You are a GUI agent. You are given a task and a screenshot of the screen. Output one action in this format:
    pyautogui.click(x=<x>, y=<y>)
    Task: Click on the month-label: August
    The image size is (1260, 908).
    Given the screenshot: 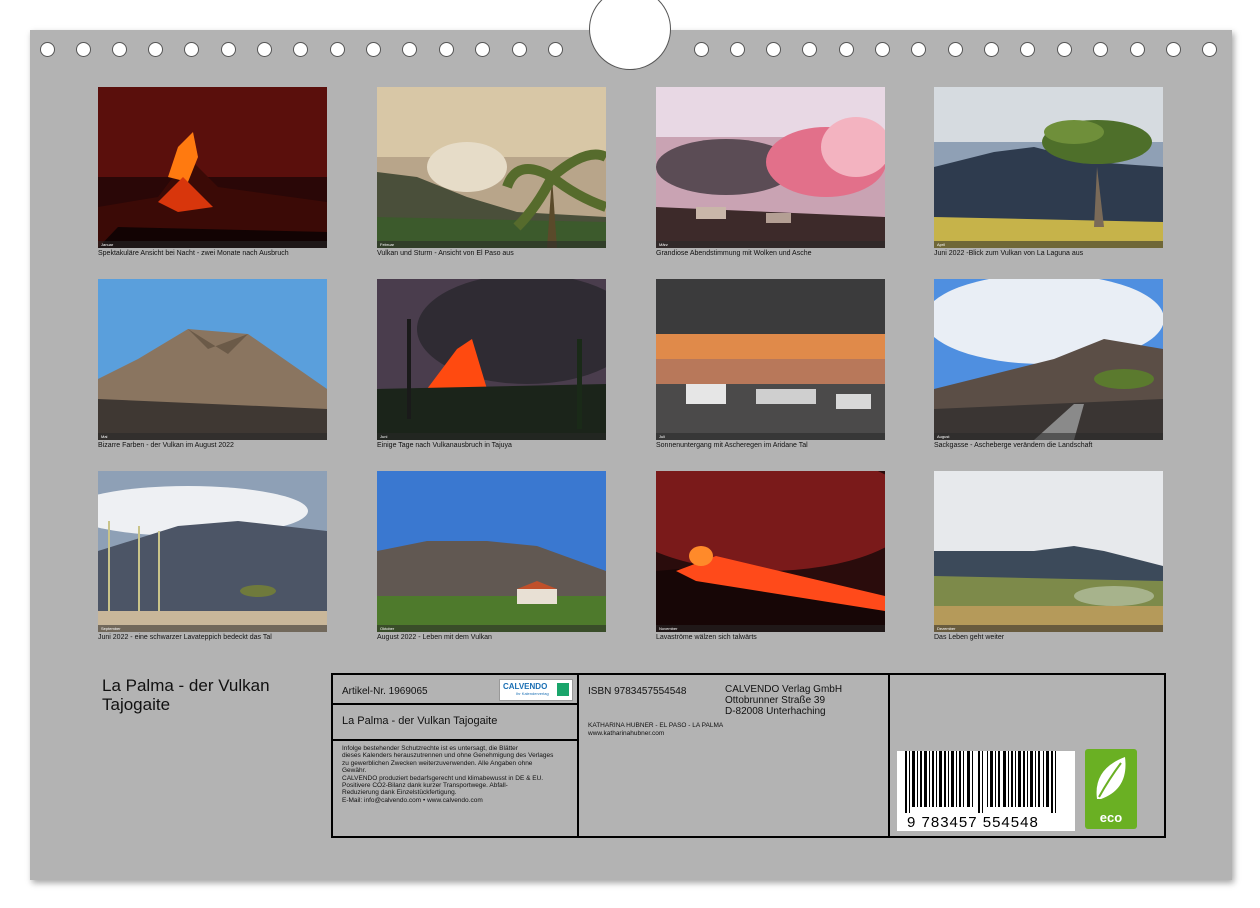 What is the action you would take?
    pyautogui.click(x=943, y=436)
    